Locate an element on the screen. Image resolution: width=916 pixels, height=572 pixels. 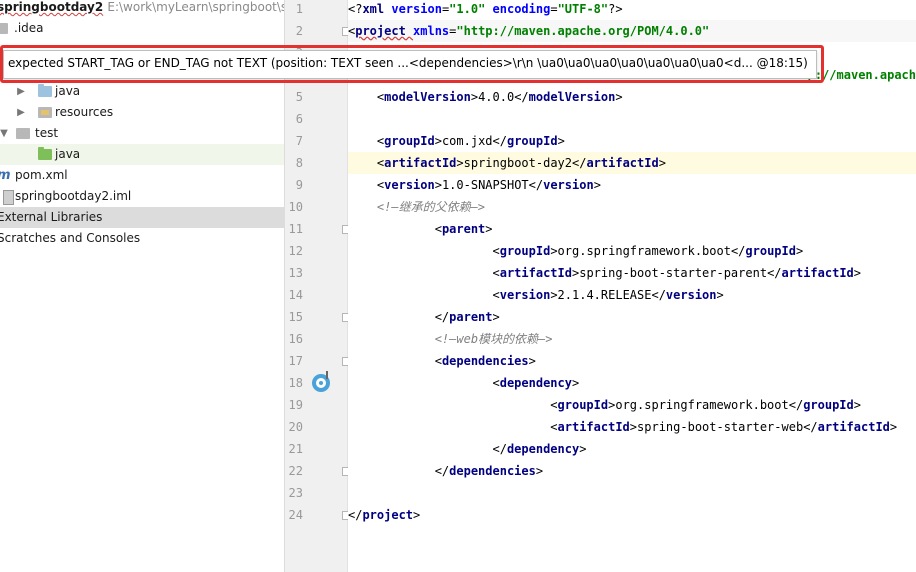
code-line: <!—继承的父依赖—> is located at coordinates (632, 207).